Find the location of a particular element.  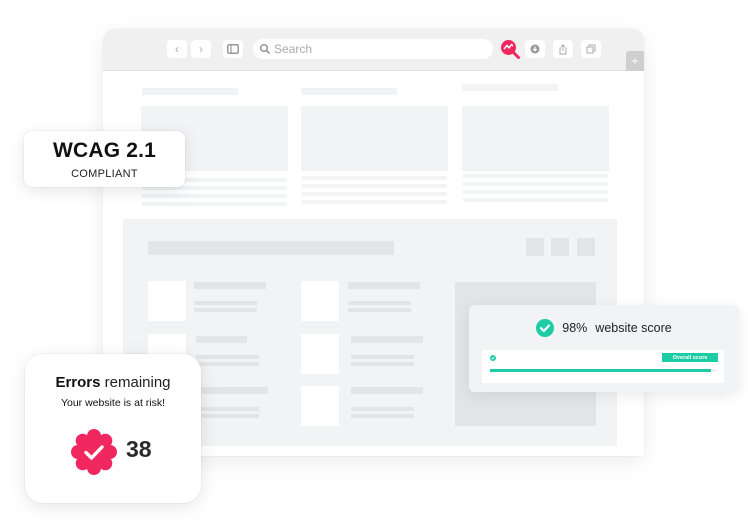

chevron-right-icon: › is located at coordinates (201, 49).